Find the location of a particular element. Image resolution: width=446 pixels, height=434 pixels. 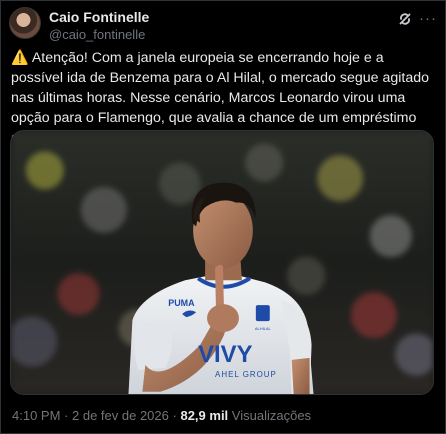

more-options-icon: ··· is located at coordinates (427, 19).